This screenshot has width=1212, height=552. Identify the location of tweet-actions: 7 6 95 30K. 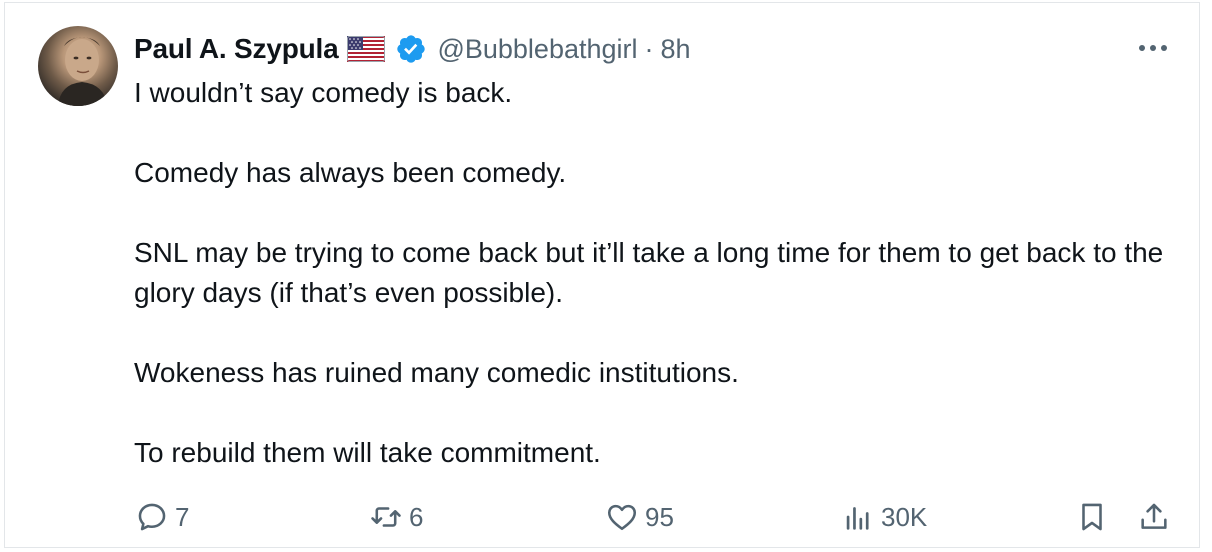
(655, 517).